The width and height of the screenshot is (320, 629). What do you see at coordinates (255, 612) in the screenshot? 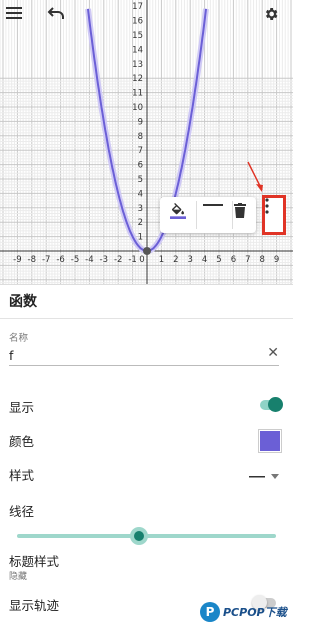
I see `watermark-text: PCPOP下载` at bounding box center [255, 612].